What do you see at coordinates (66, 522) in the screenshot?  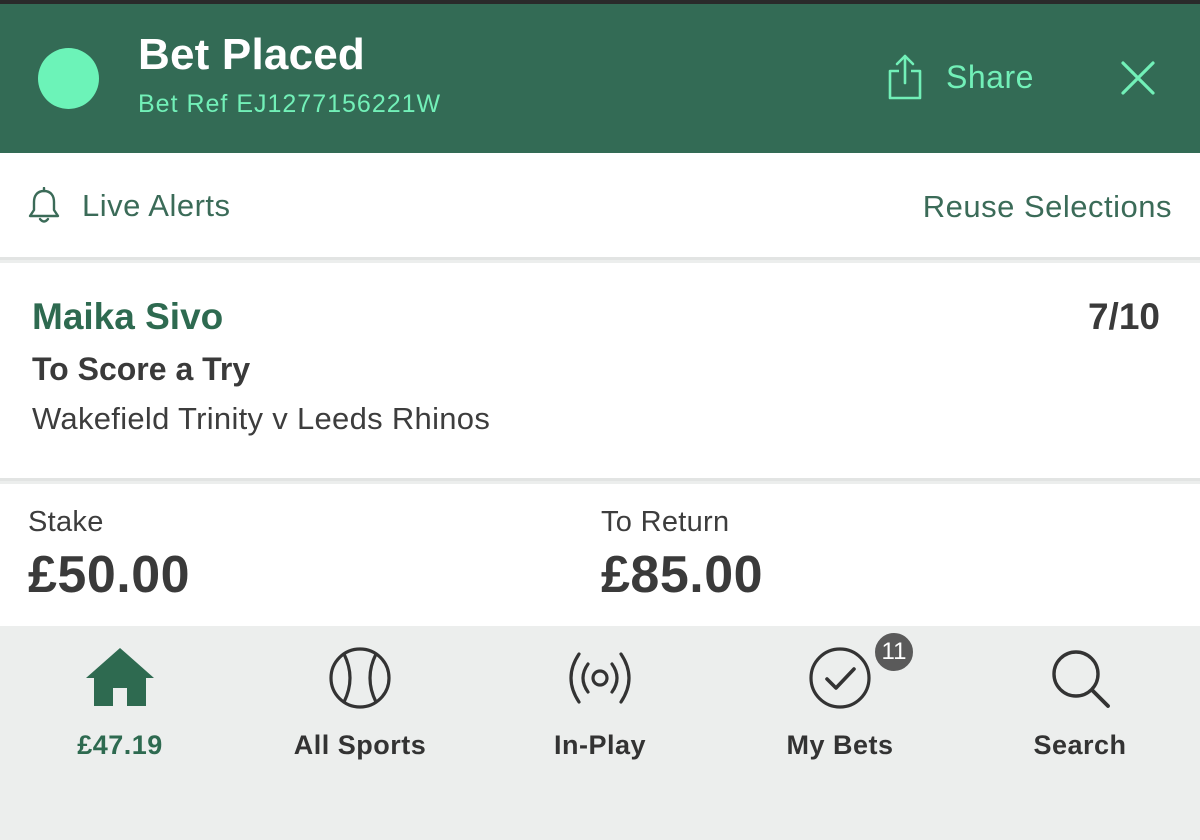 I see `stake-label: Stake` at bounding box center [66, 522].